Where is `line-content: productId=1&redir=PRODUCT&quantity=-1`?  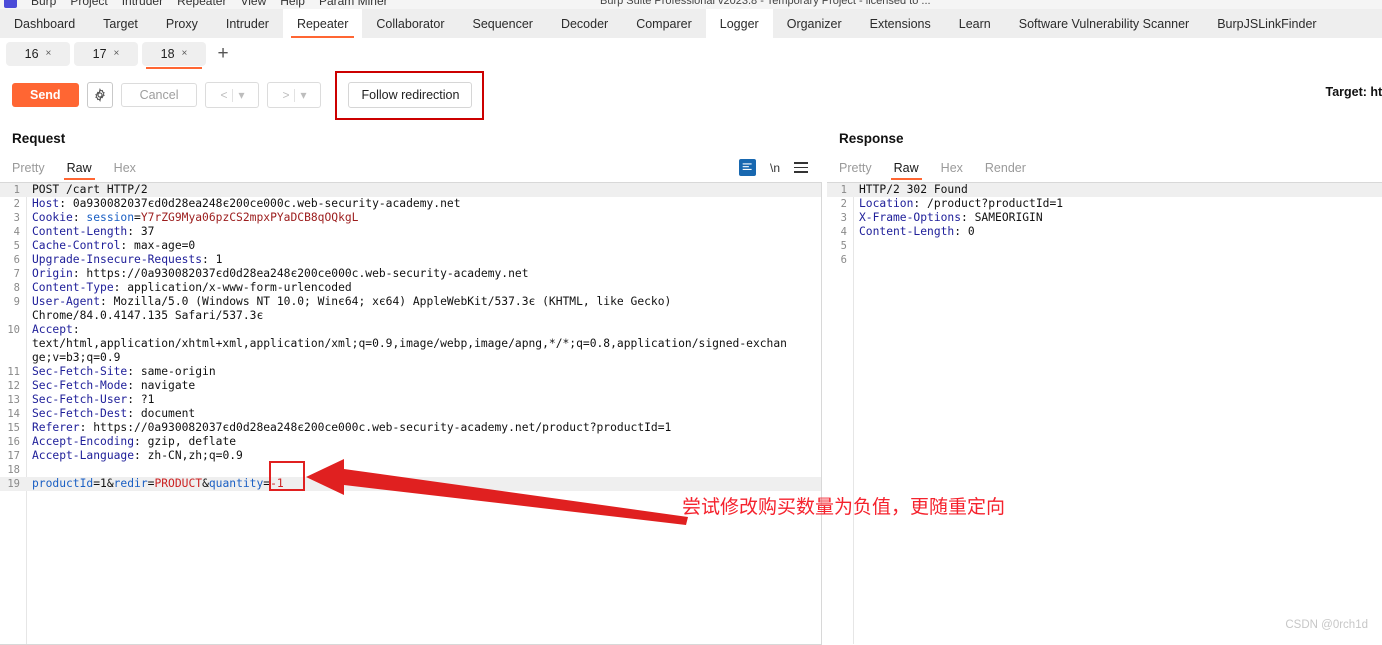
line-content: productId=1&redir=PRODUCT&quantity=-1 is located at coordinates (155, 484).